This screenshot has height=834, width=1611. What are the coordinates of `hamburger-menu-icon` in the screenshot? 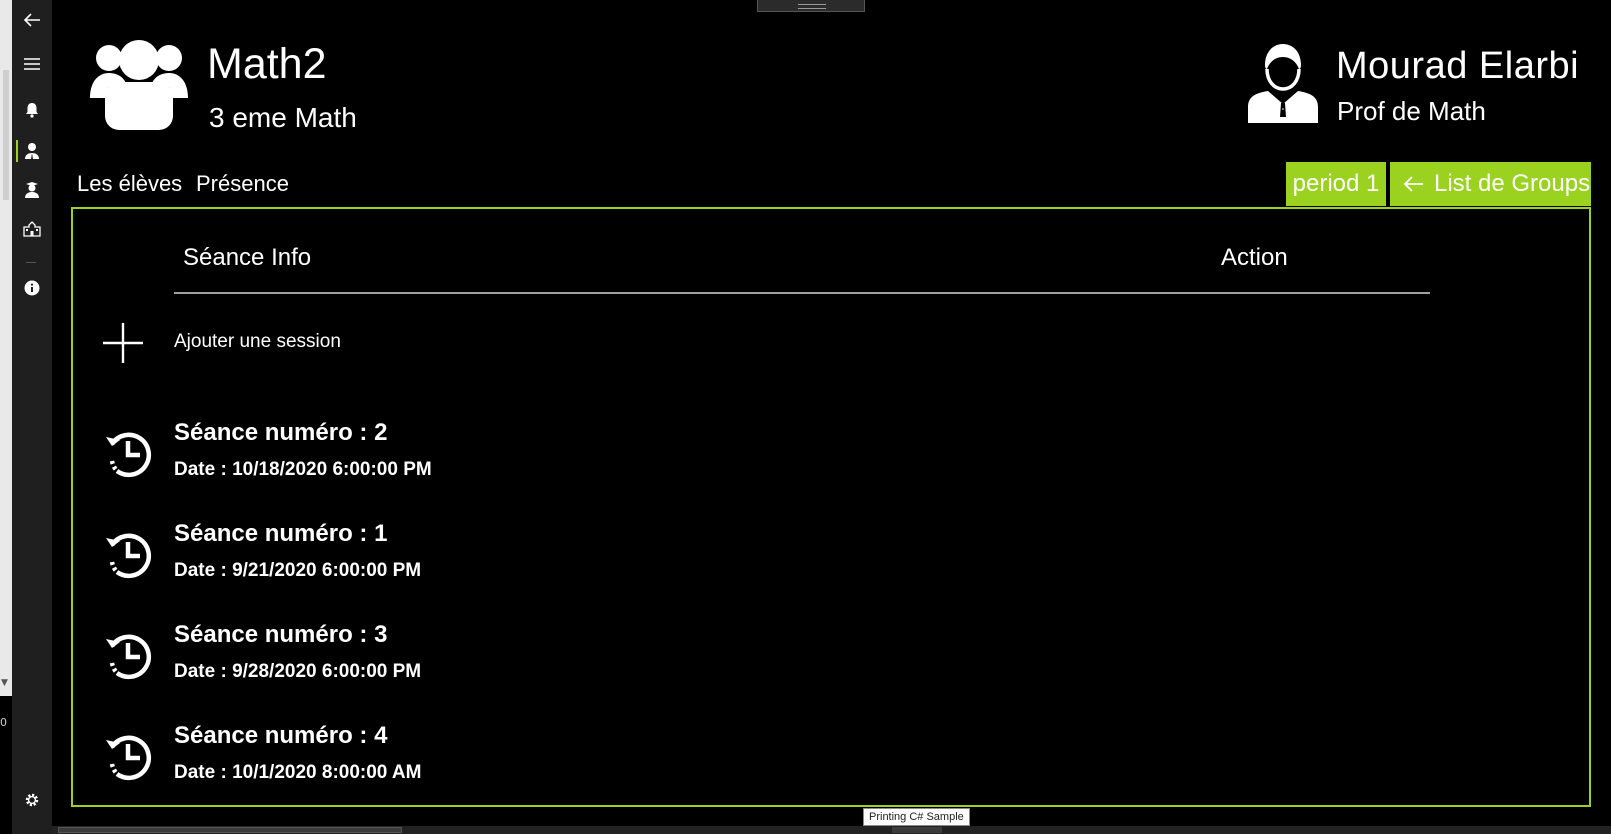 It's located at (32, 64).